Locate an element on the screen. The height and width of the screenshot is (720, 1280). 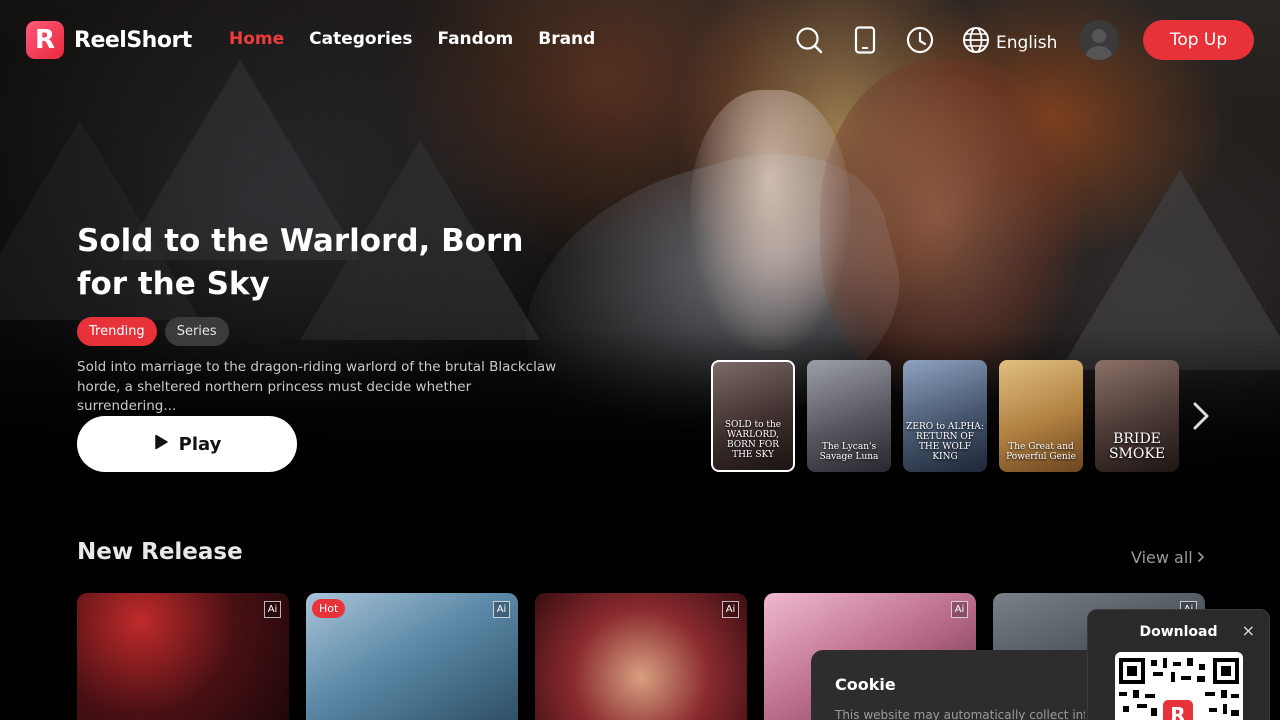
thumbnail-card: ZERO to ALPHA: RETURN OF THE WOLF KING is located at coordinates (945, 416).